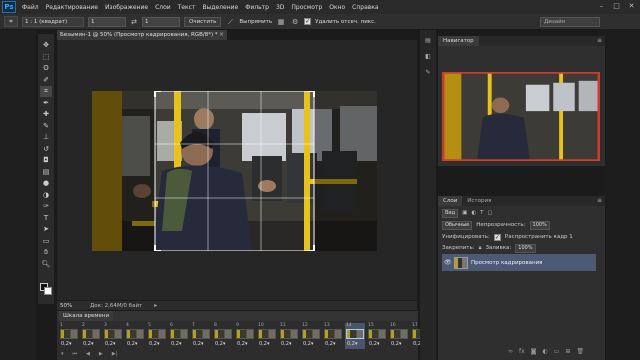 Image resolution: width=640 pixels, height=360 pixels. I want to click on straighten-icon: ⟋, so click(230, 22).